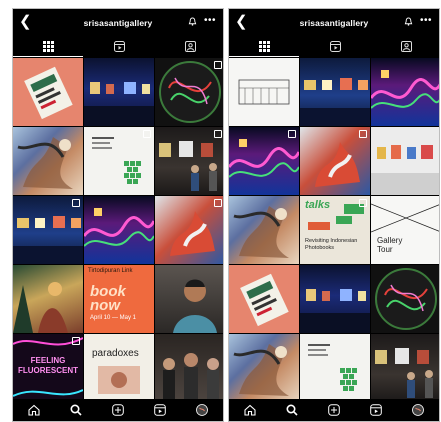 This screenshot has width=441, height=422. What do you see at coordinates (113, 318) in the screenshot?
I see `poster-text: April 10 — May 1` at bounding box center [113, 318].